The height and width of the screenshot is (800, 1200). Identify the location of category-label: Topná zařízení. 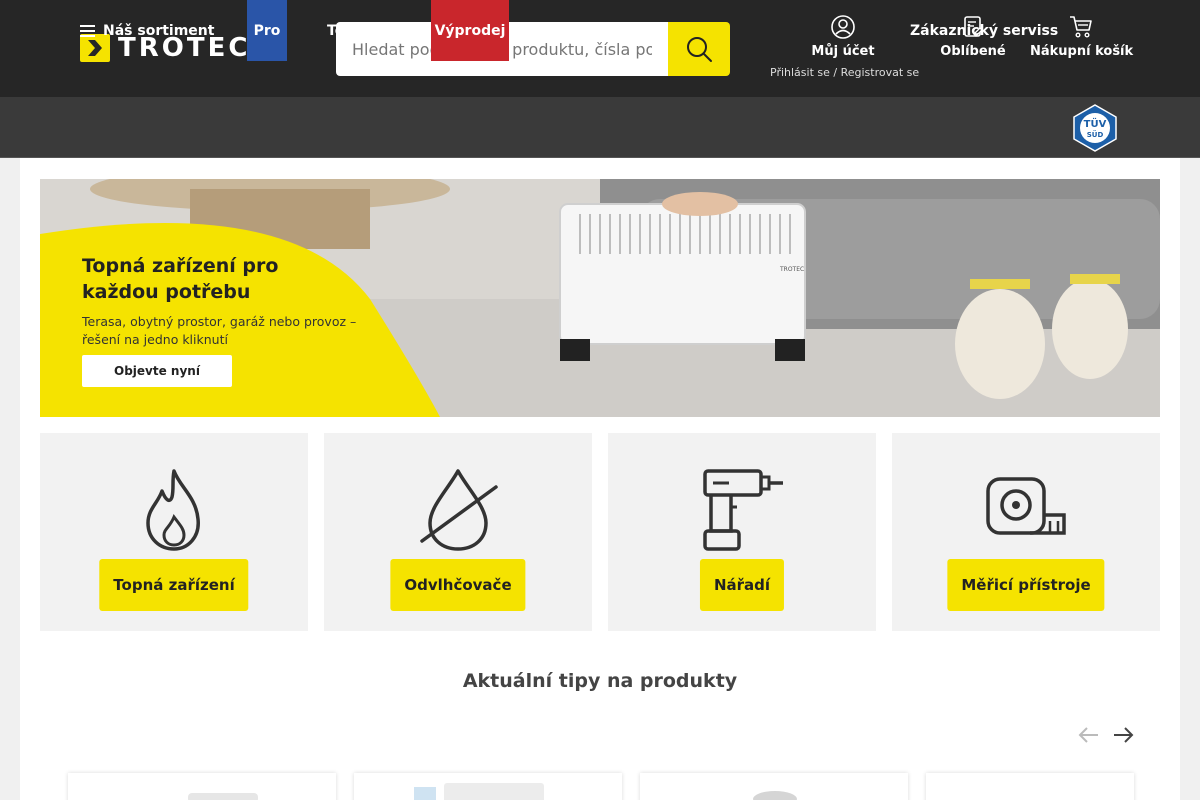
(174, 585).